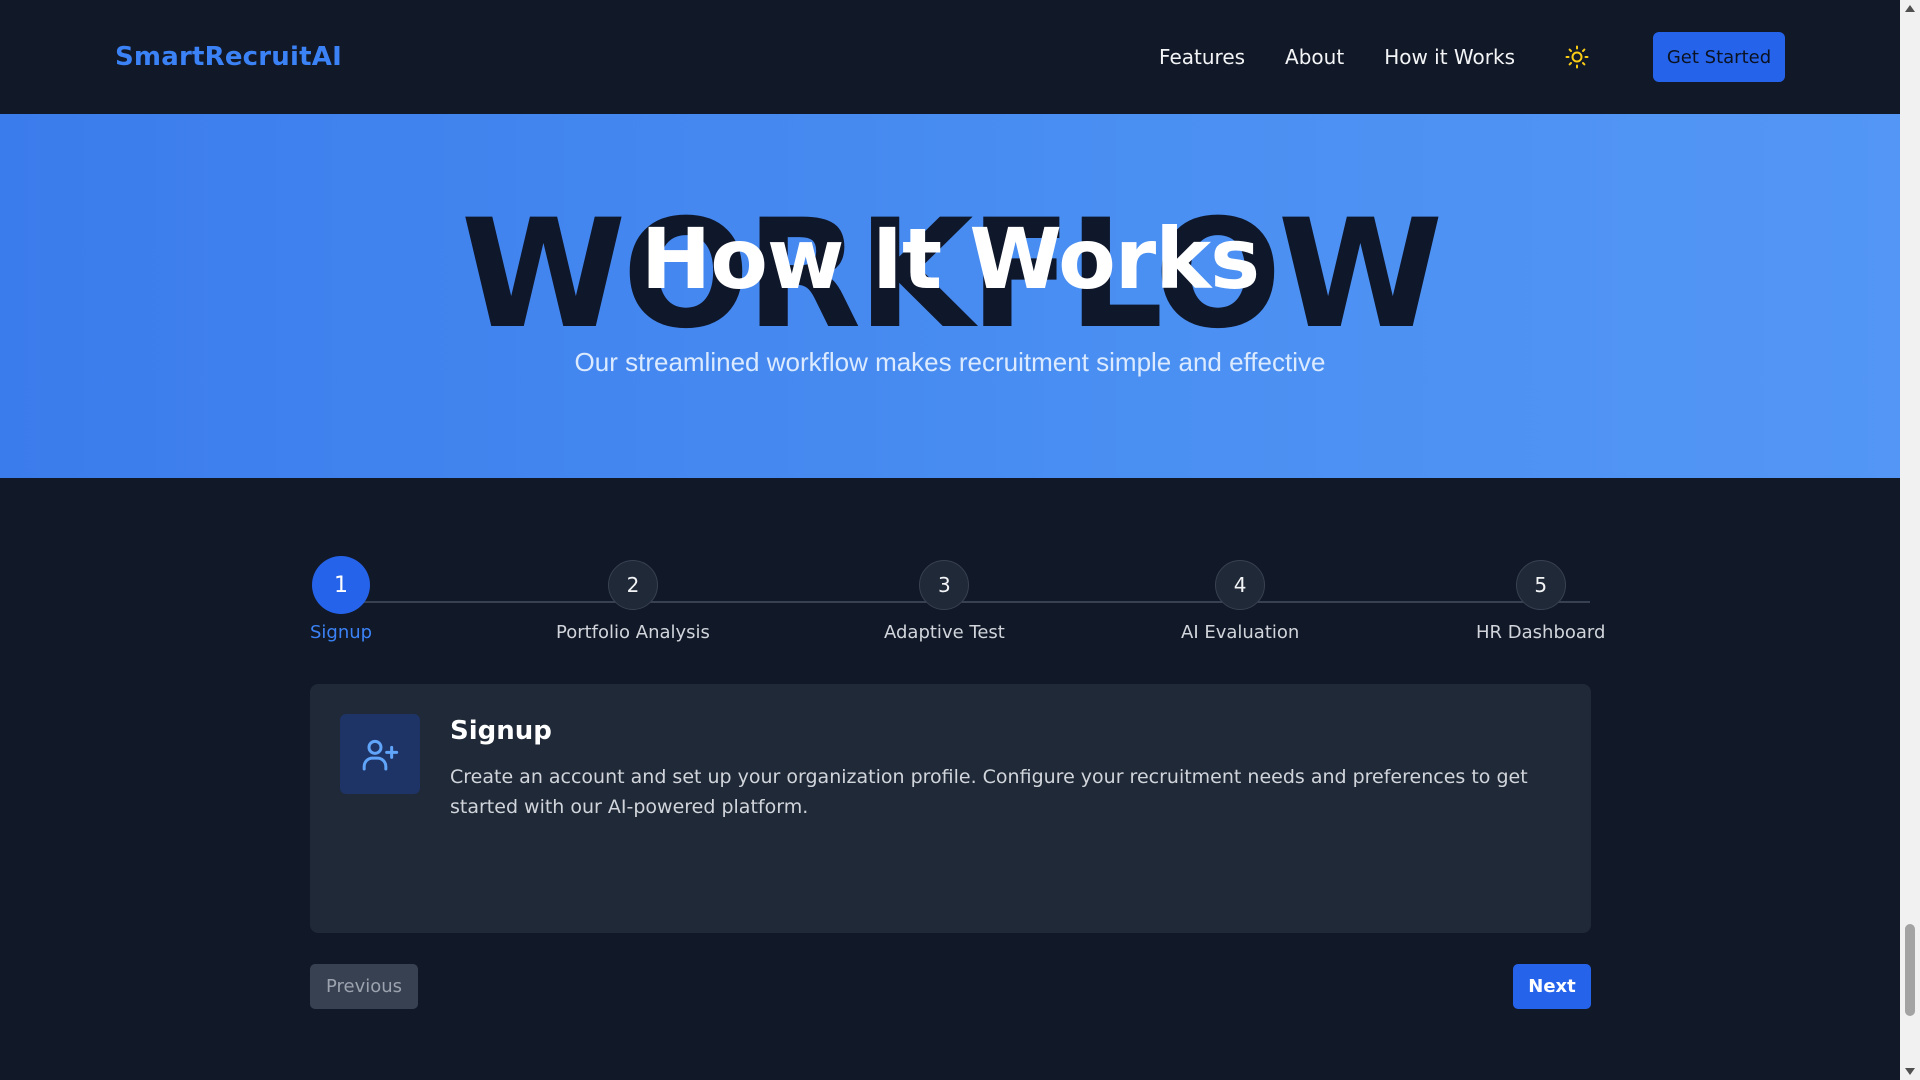 The image size is (1920, 1080). What do you see at coordinates (341, 585) in the screenshot?
I see `step-number: 1` at bounding box center [341, 585].